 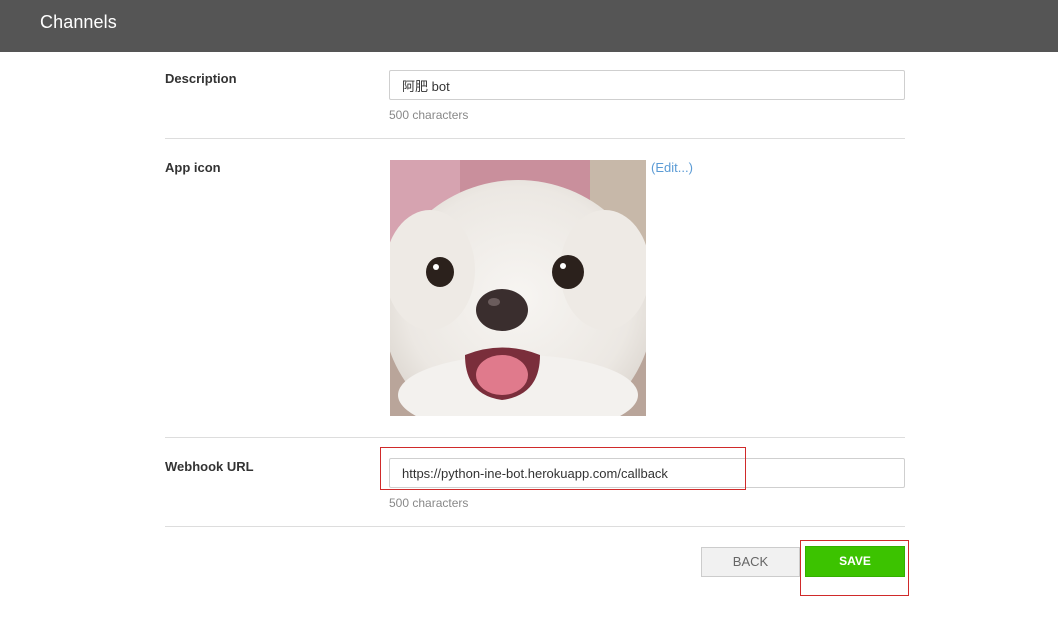 I want to click on save-button: SAVE, so click(x=855, y=561).